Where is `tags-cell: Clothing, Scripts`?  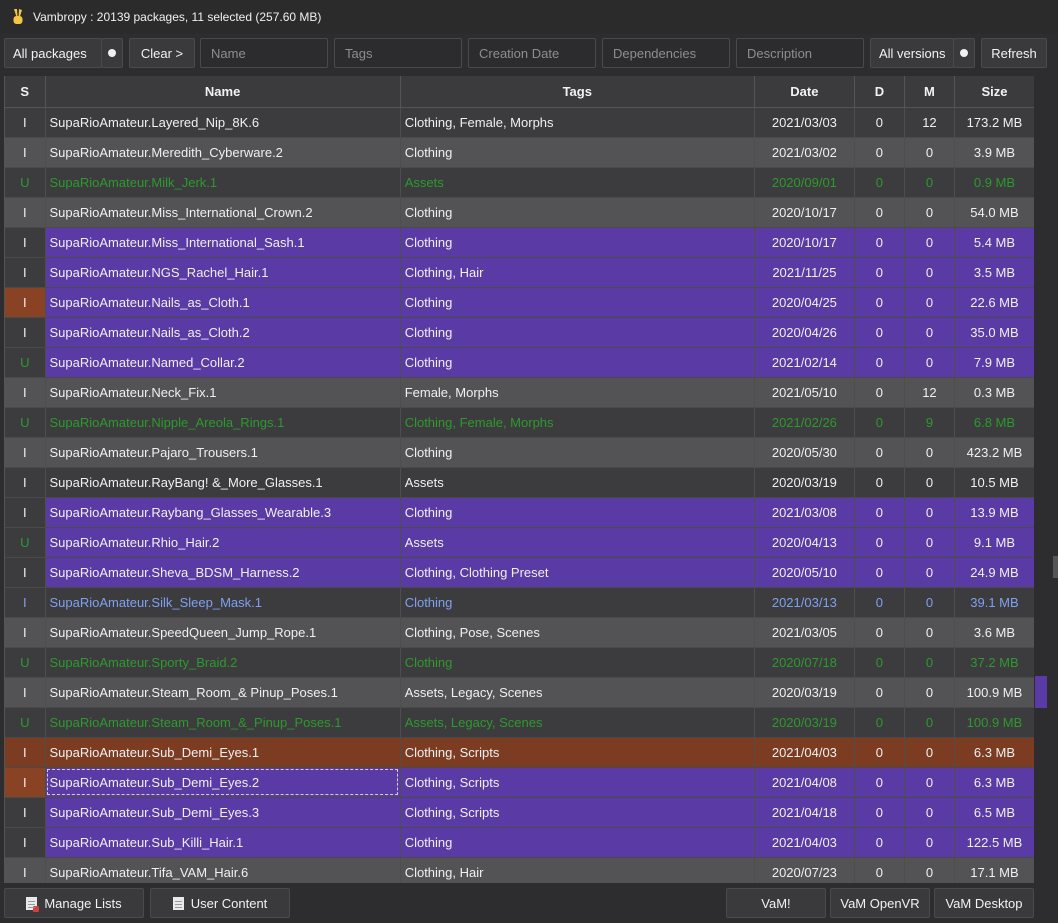 tags-cell: Clothing, Scripts is located at coordinates (577, 782).